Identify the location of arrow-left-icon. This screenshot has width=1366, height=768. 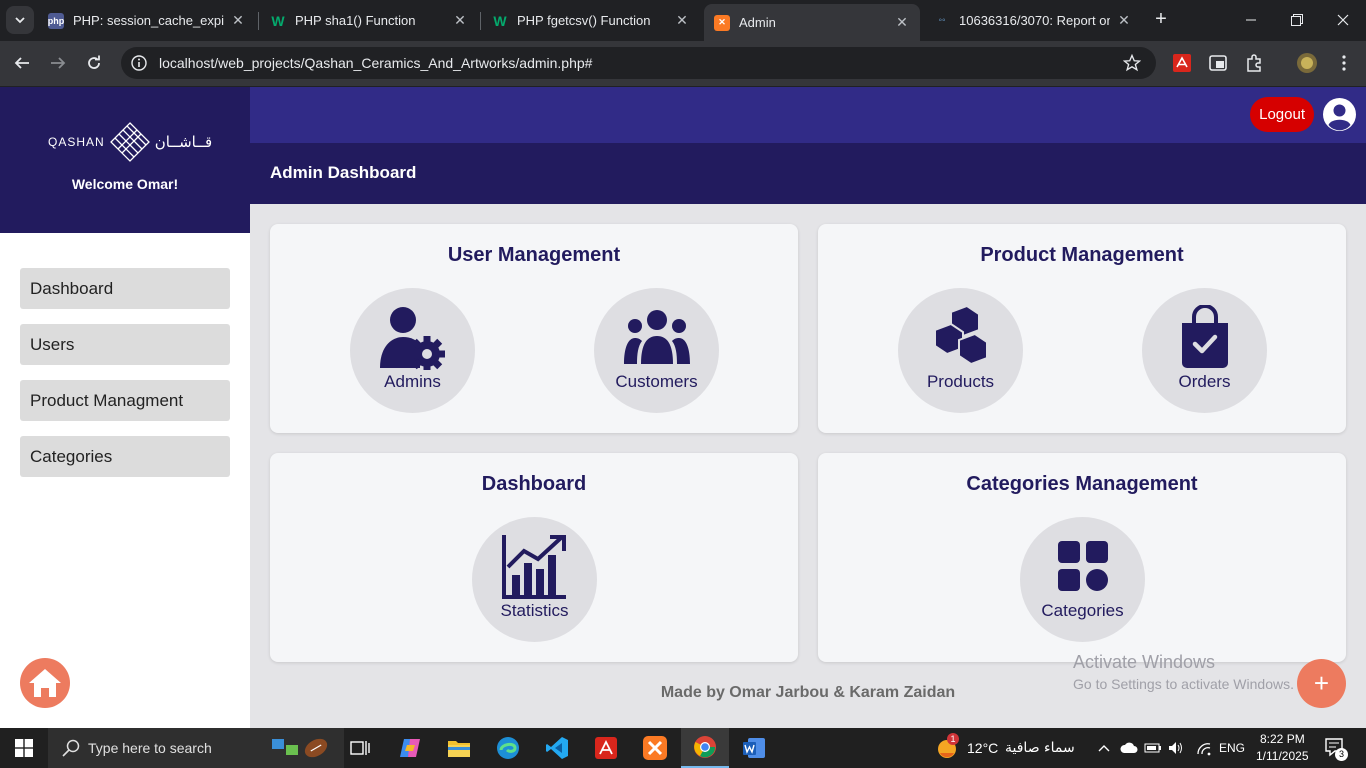
(21, 63).